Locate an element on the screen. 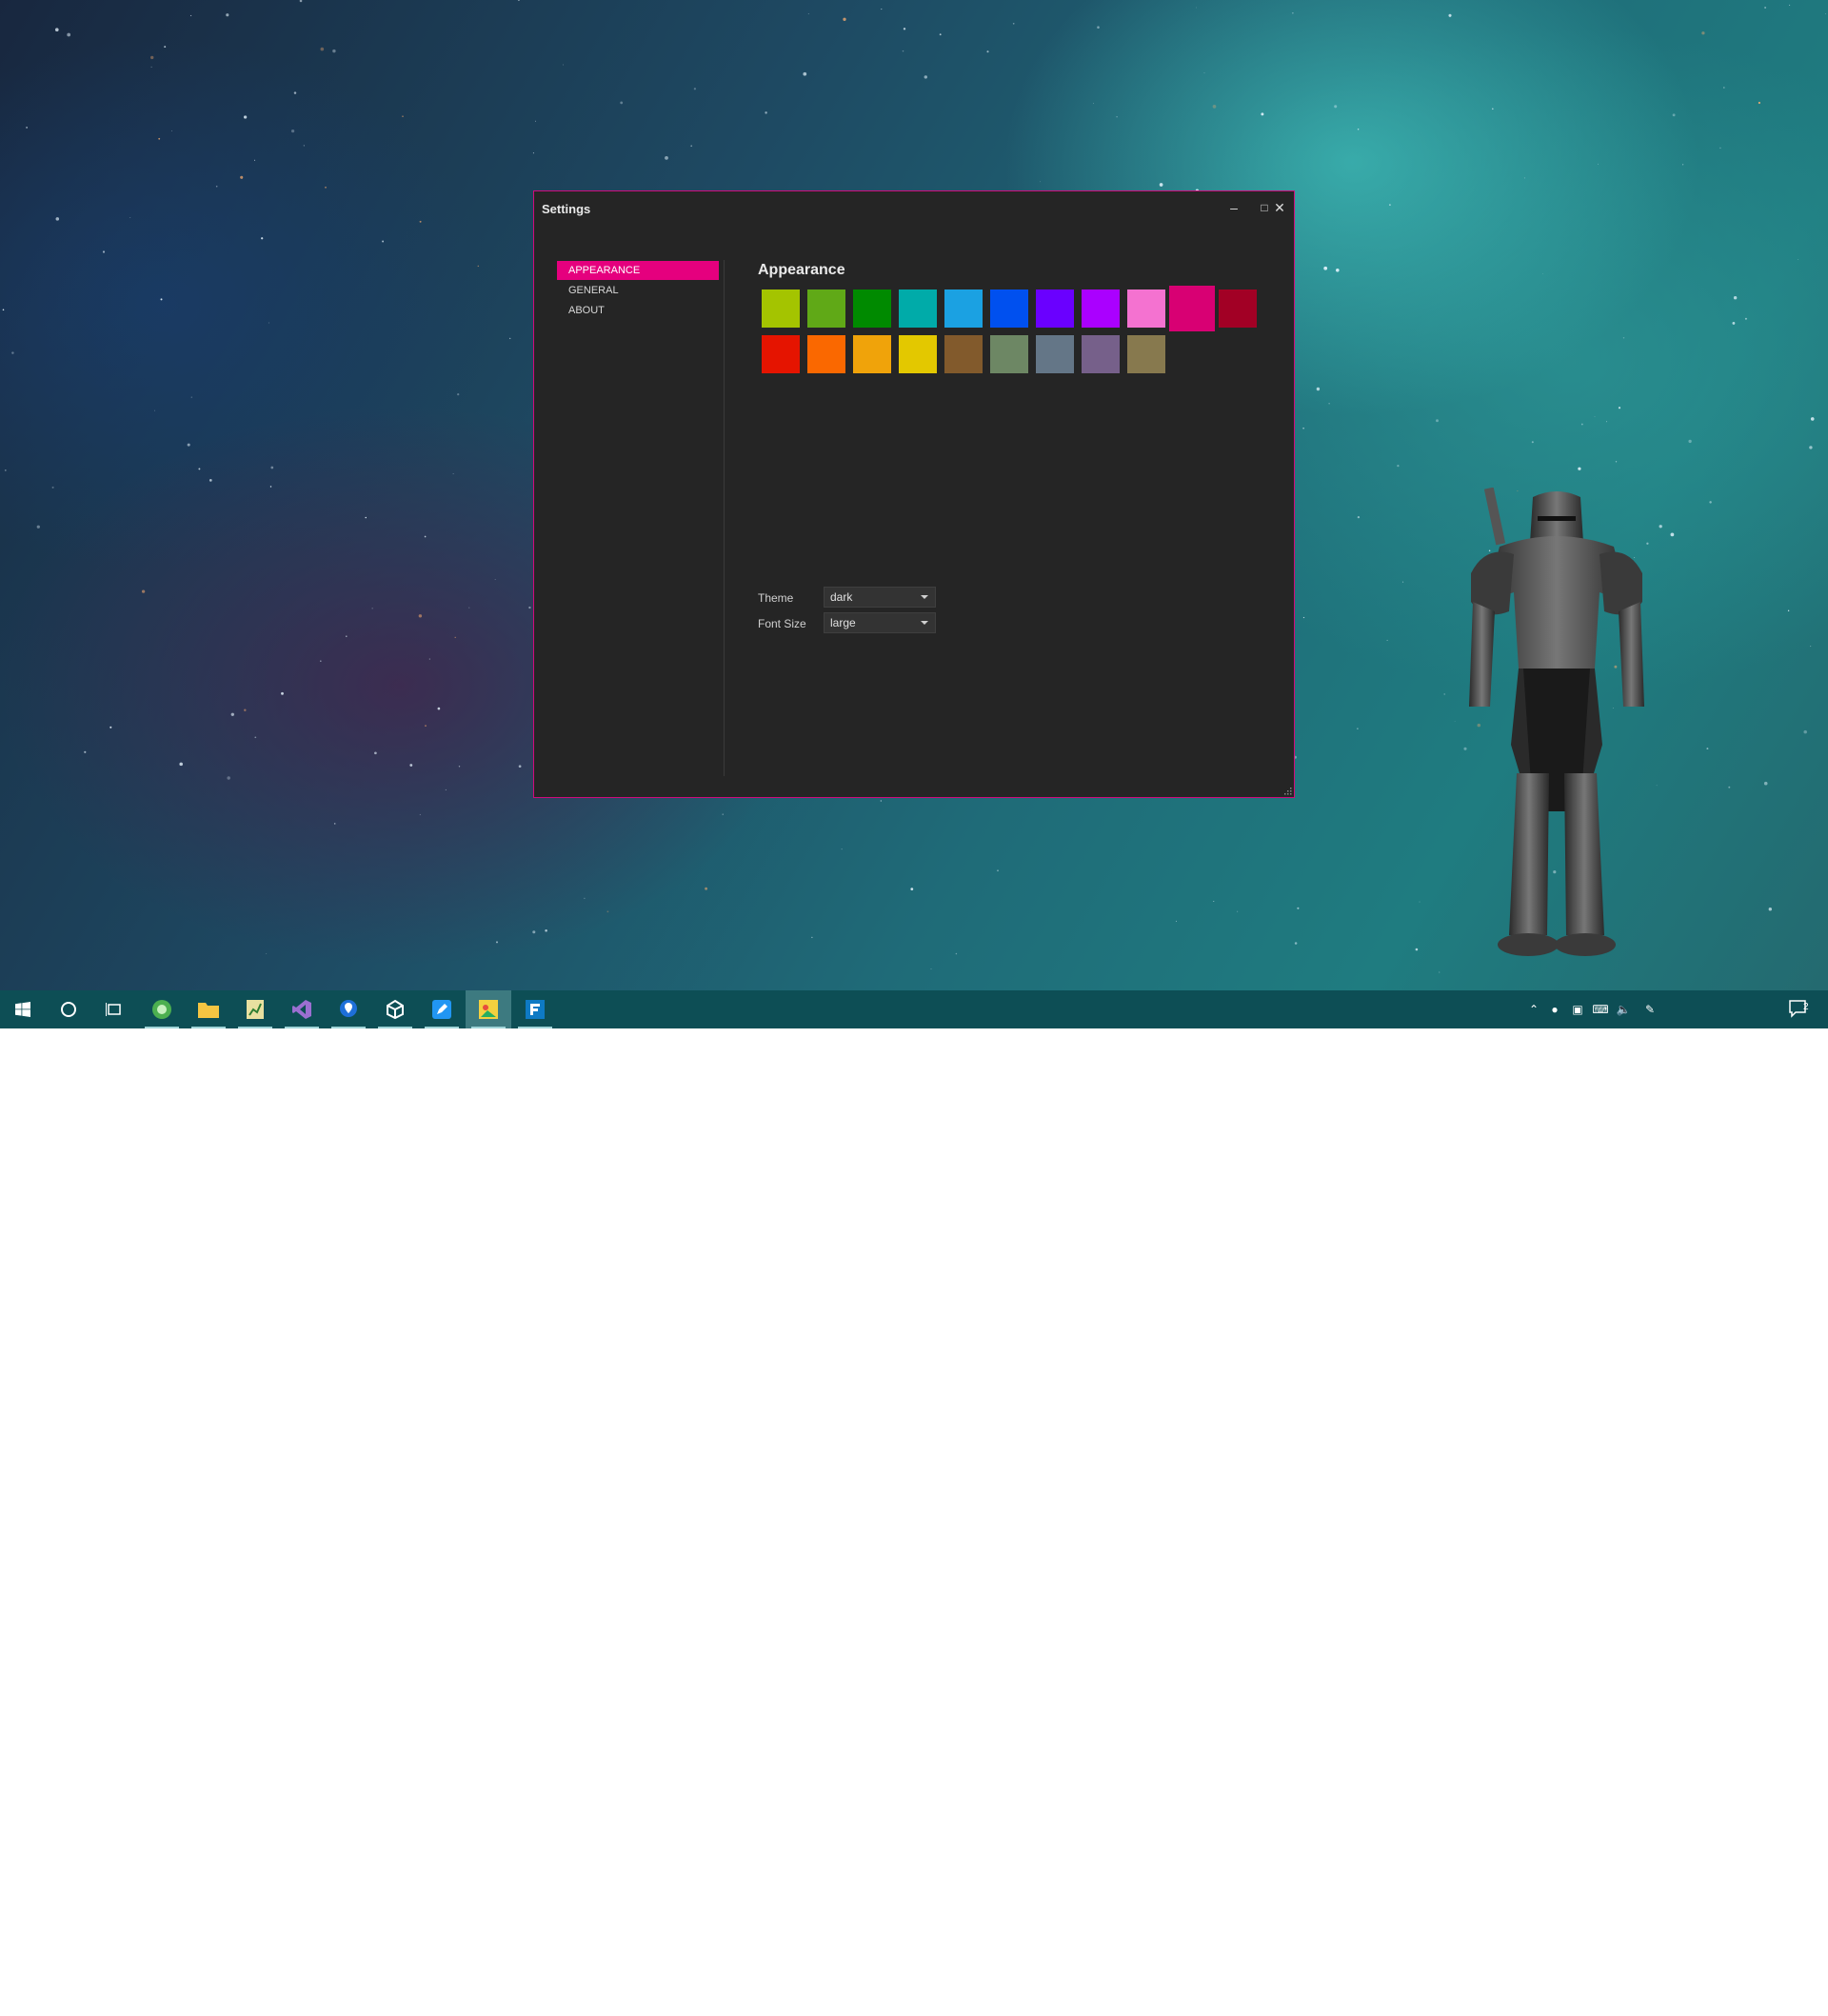 Image resolution: width=1828 pixels, height=2016 pixels. settings-app-icon is located at coordinates (535, 1009).